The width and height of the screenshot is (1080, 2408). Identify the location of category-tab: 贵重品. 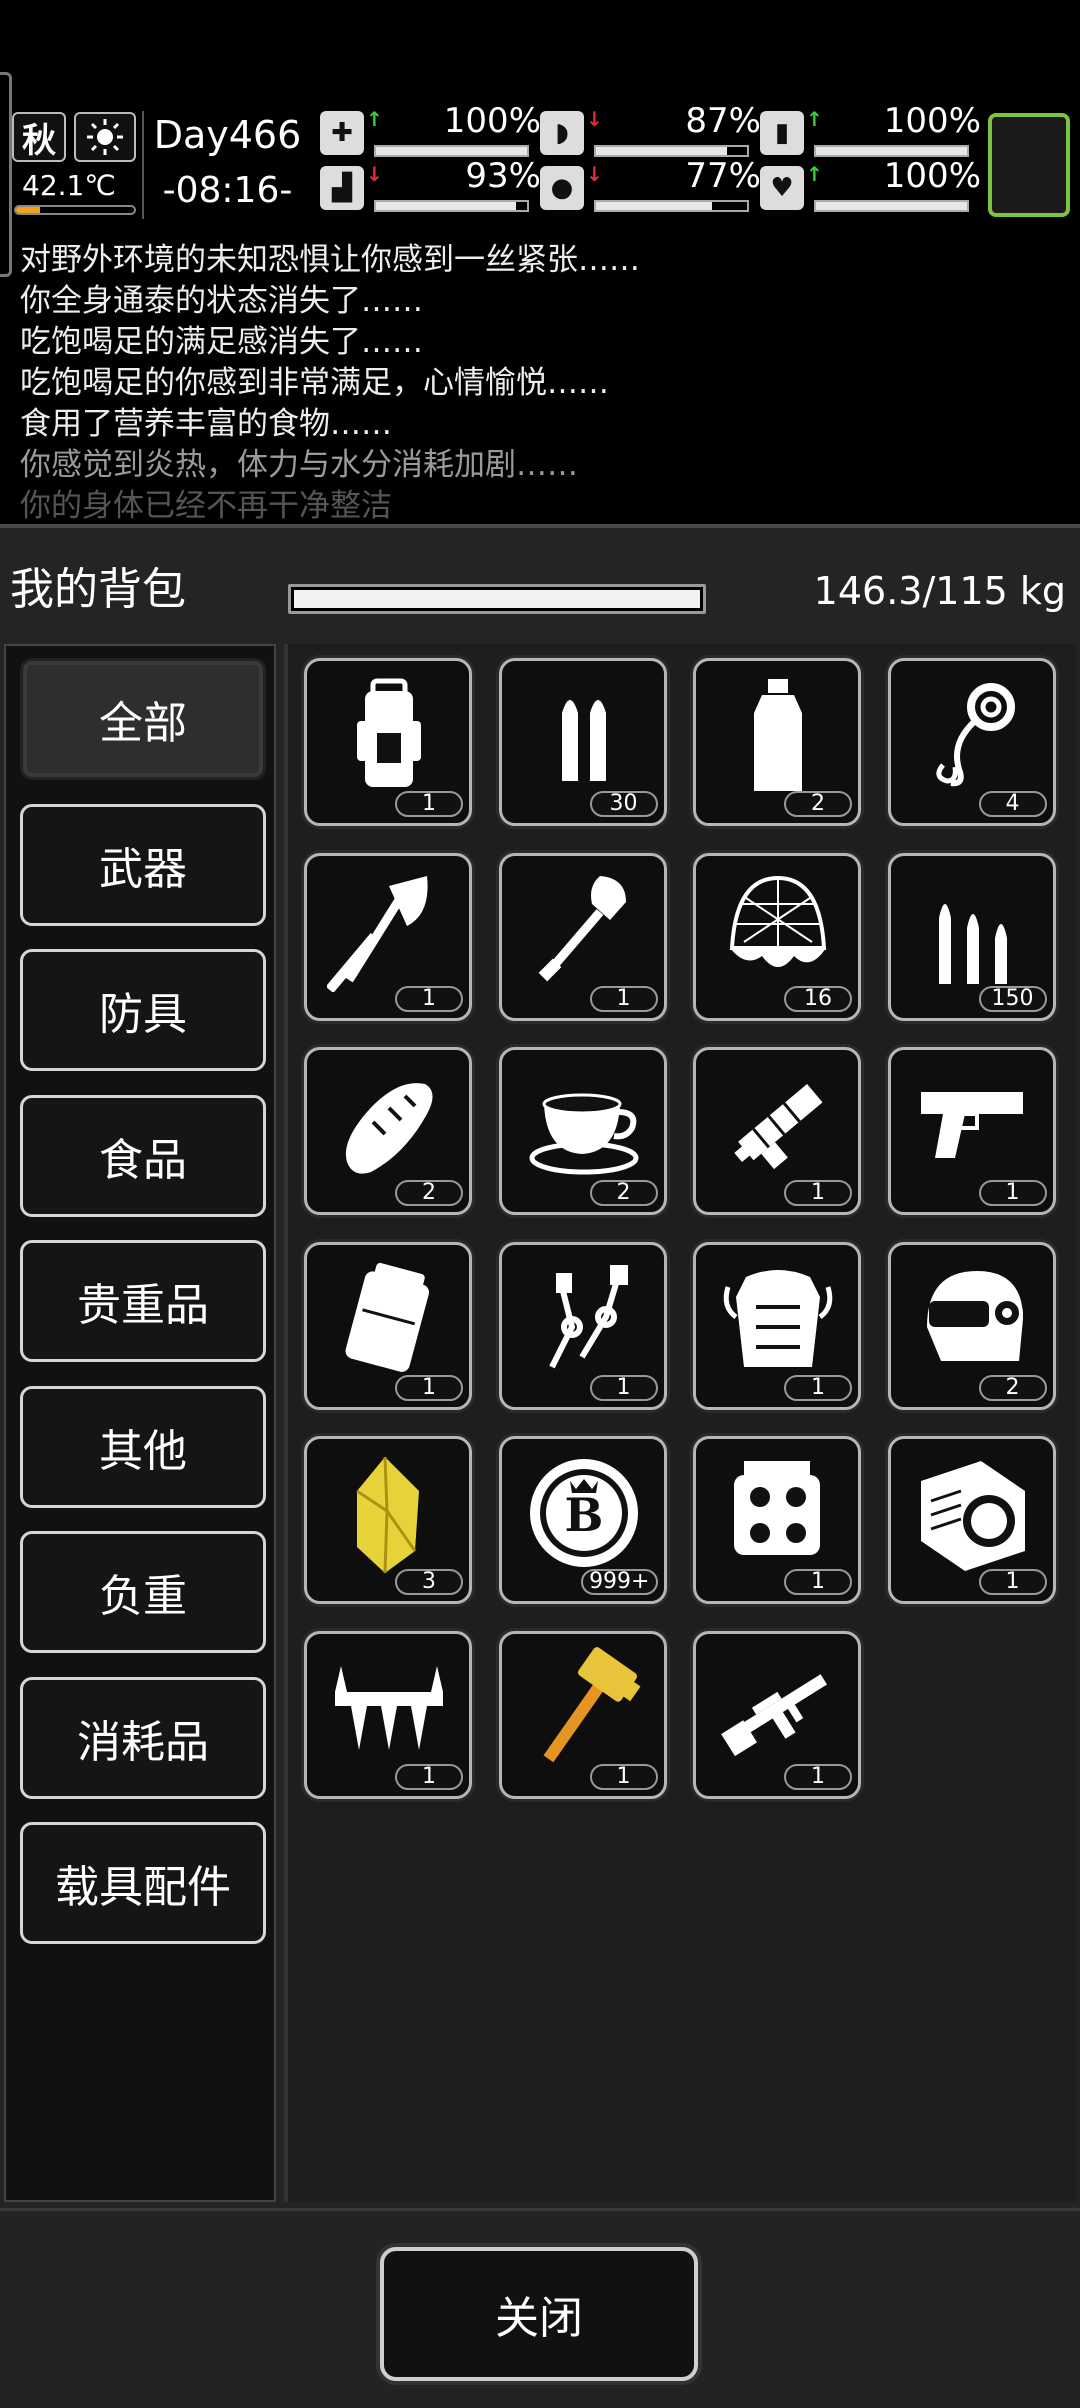
(143, 1301).